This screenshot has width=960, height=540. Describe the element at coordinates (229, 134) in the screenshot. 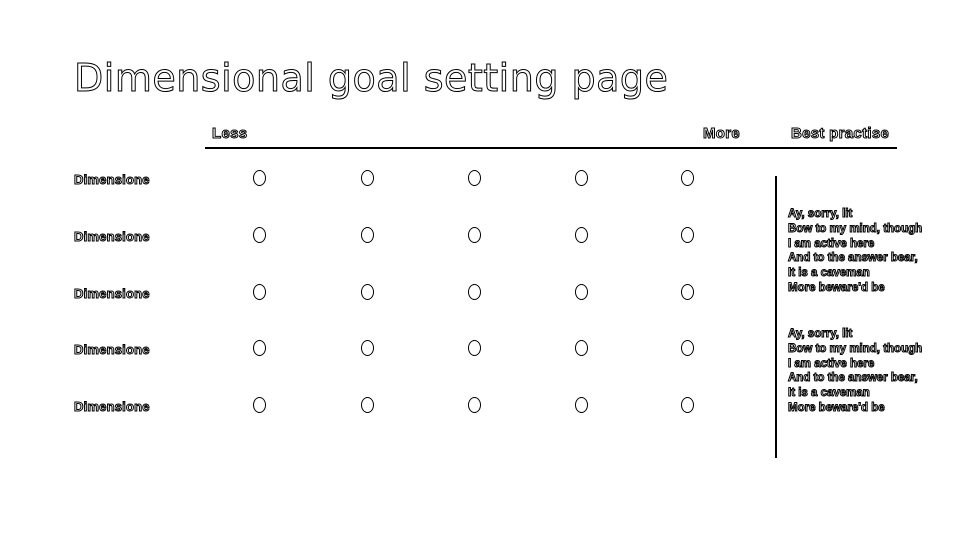

I see `scale-less-label: Less` at that location.